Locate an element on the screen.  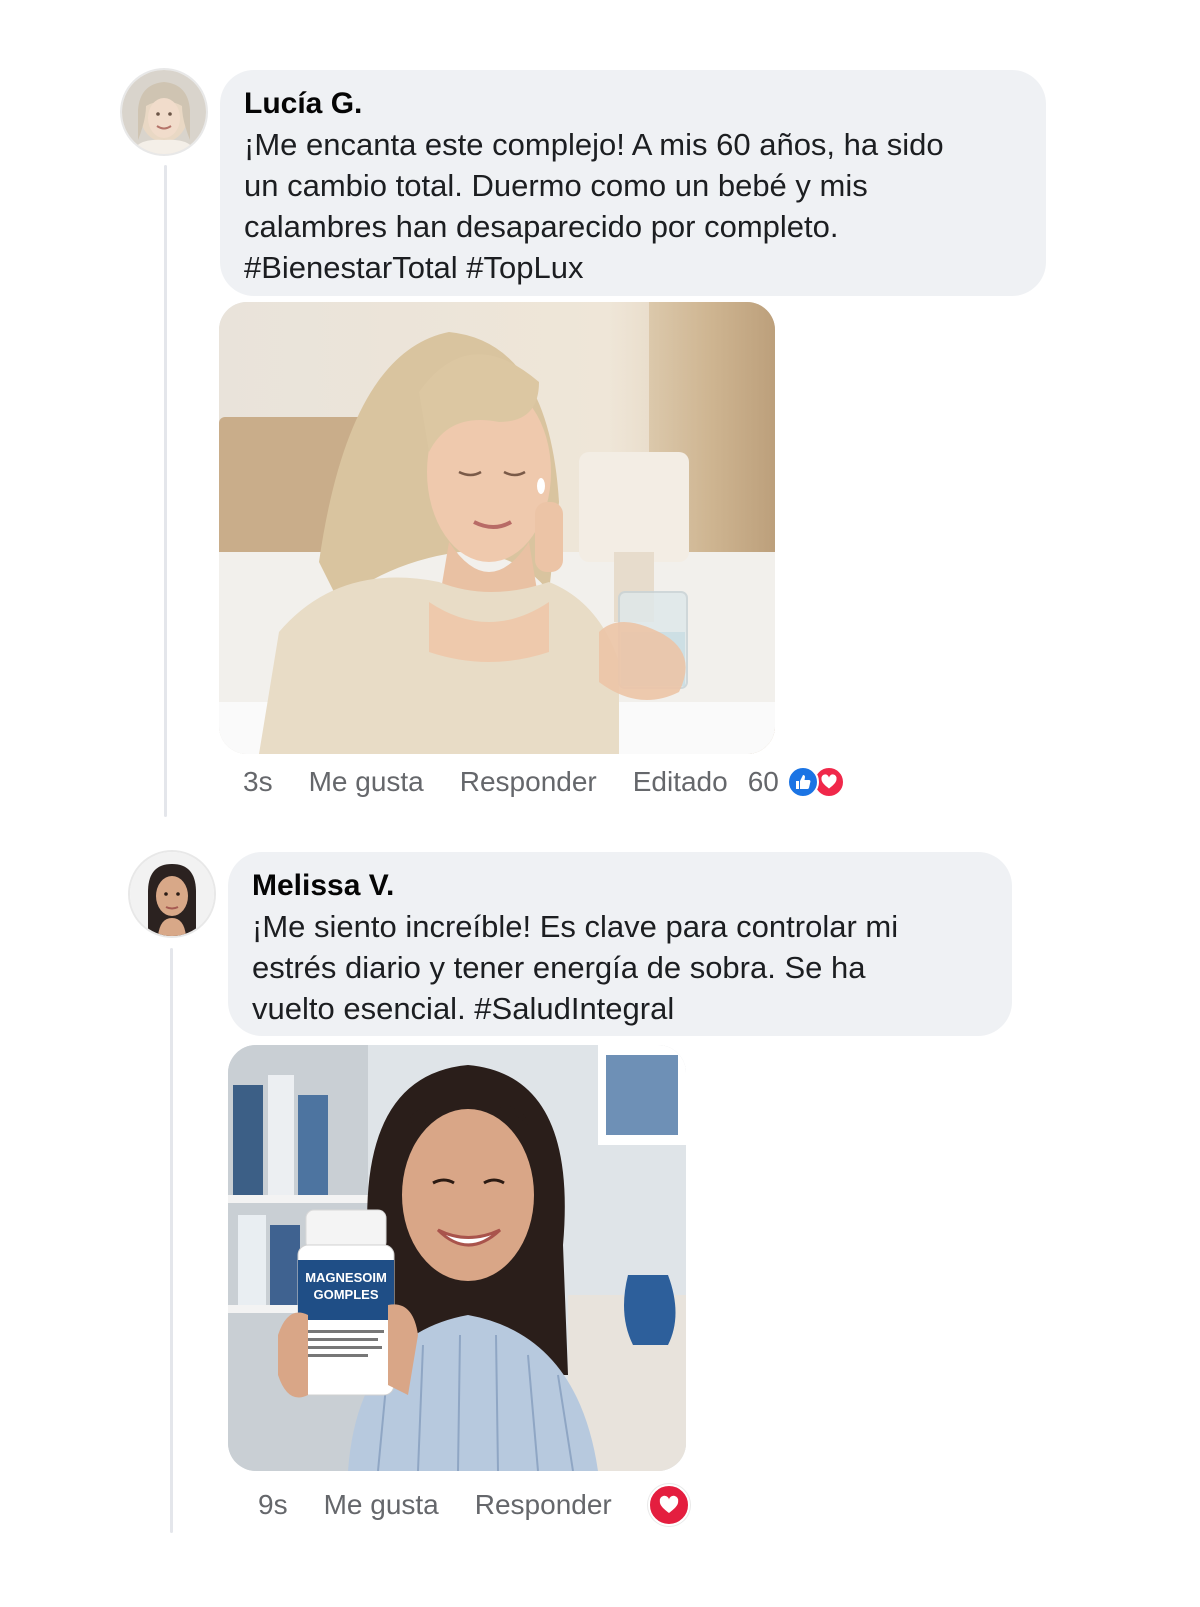
comment-timestamp: 3s is located at coordinates (258, 782).